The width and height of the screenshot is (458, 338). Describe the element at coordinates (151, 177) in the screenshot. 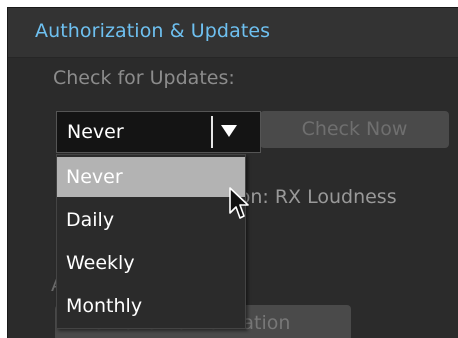

I see `dropdown-option-never: Never` at that location.